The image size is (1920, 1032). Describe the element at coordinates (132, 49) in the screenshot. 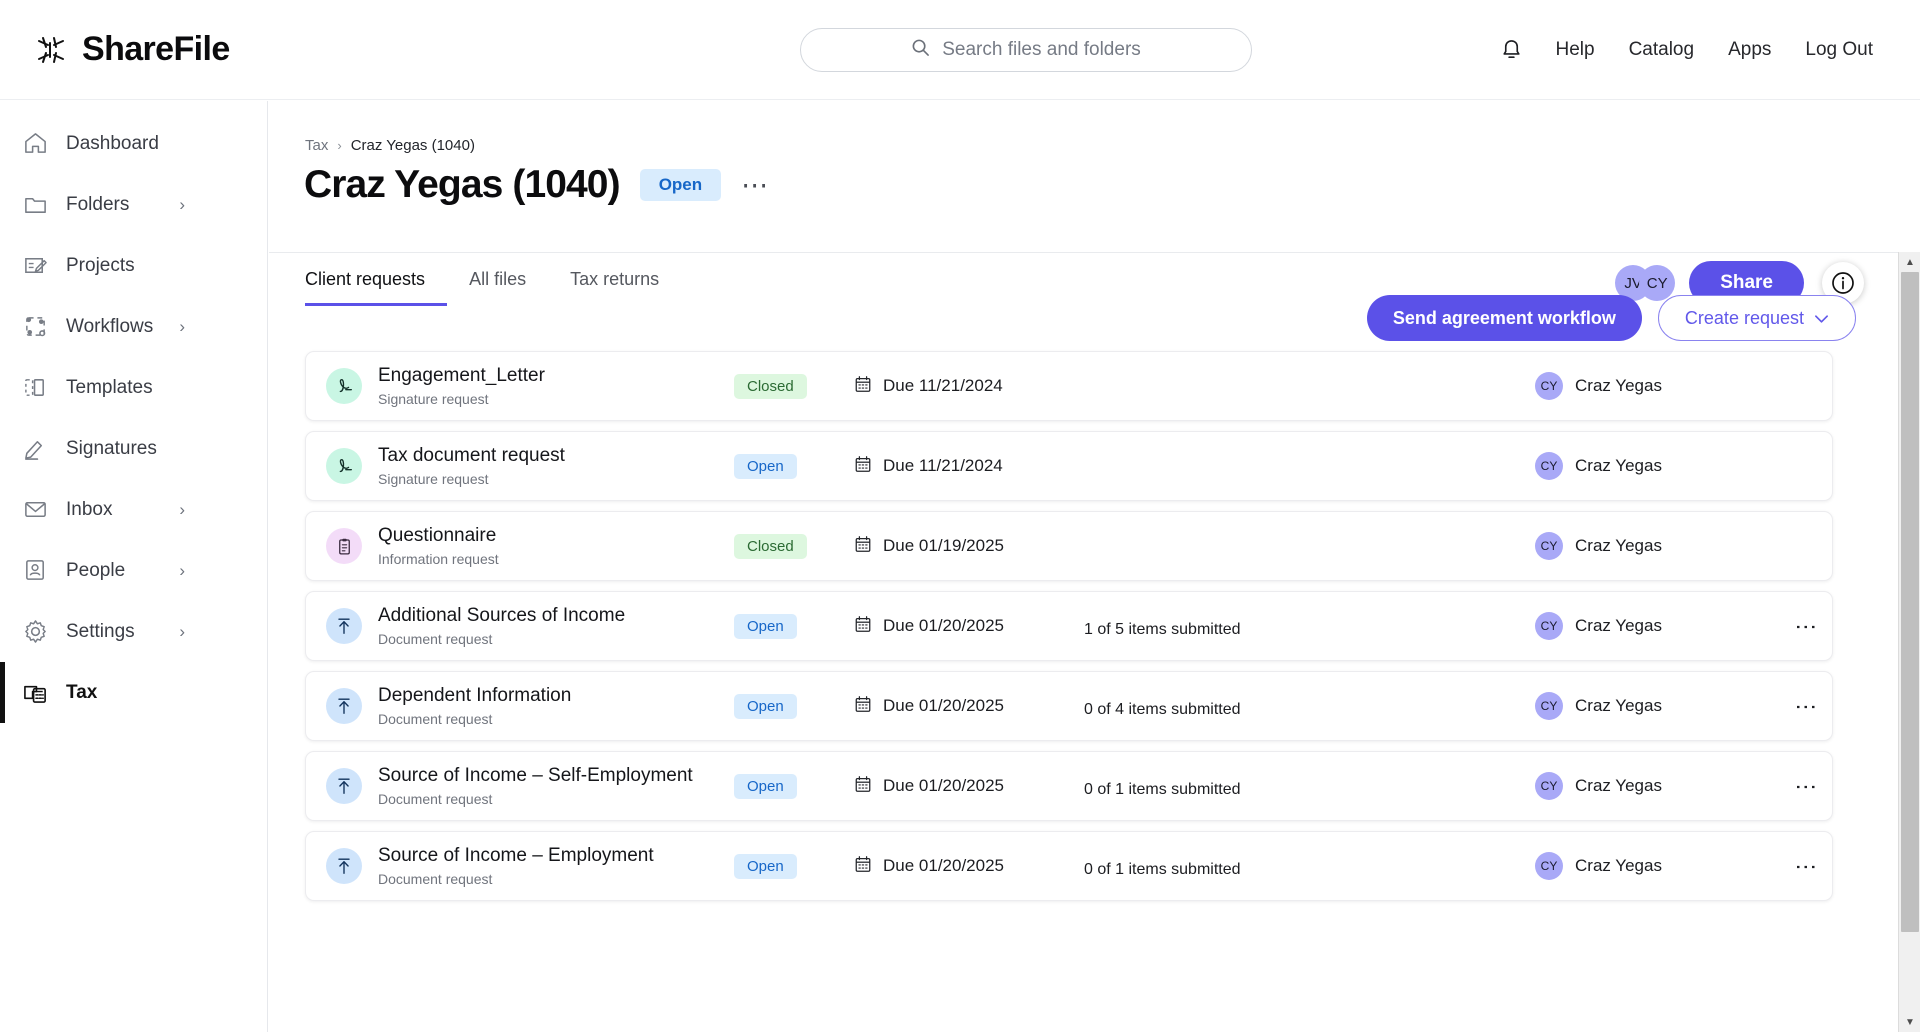

I see `brand-logo: ShareFile` at that location.